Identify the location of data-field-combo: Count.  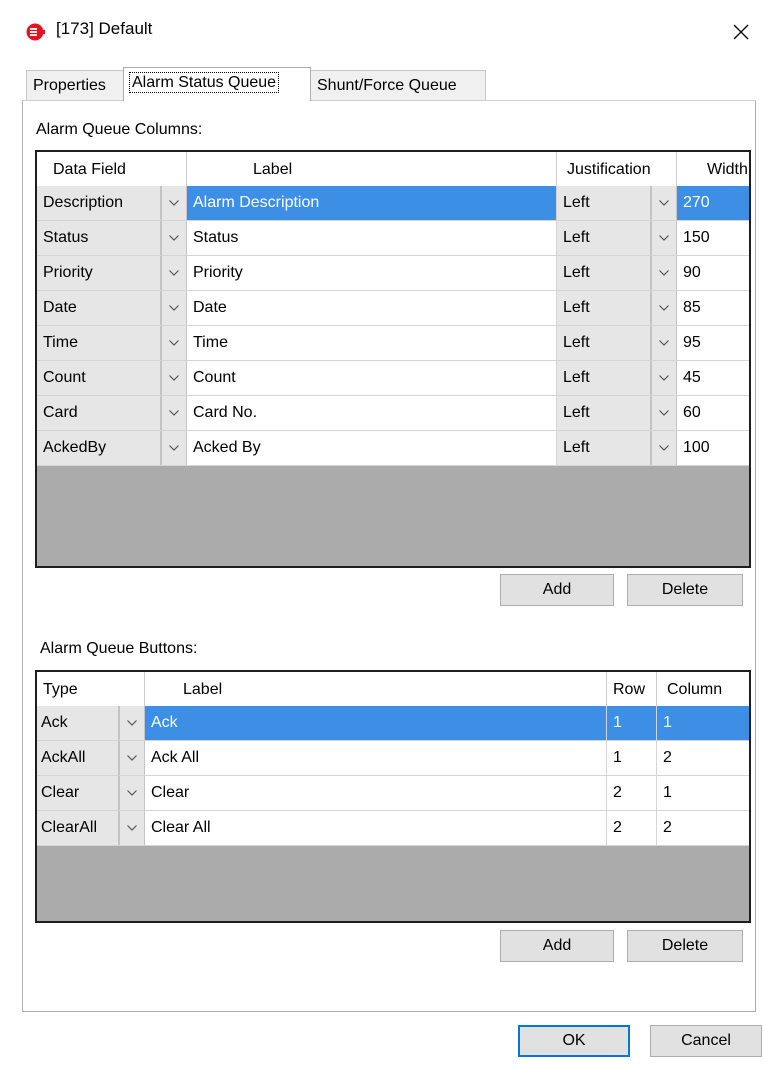
(99, 378).